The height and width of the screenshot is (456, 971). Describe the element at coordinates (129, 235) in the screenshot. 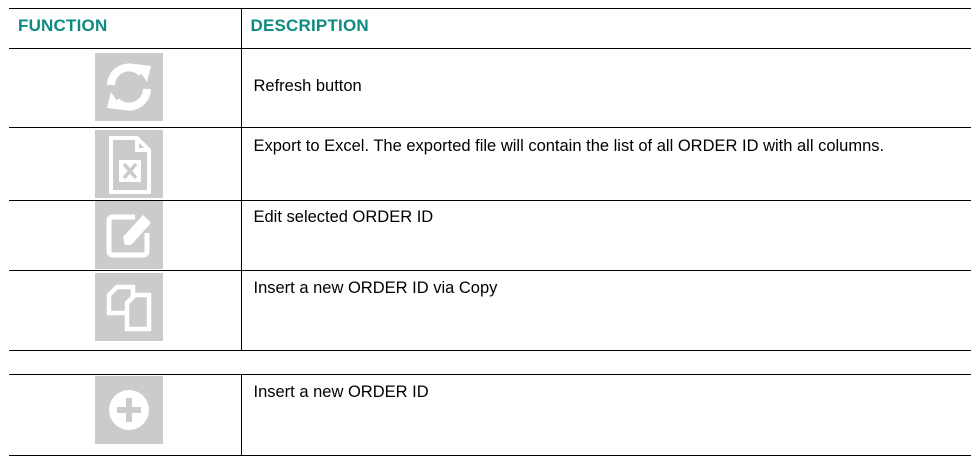

I see `edit-icon` at that location.